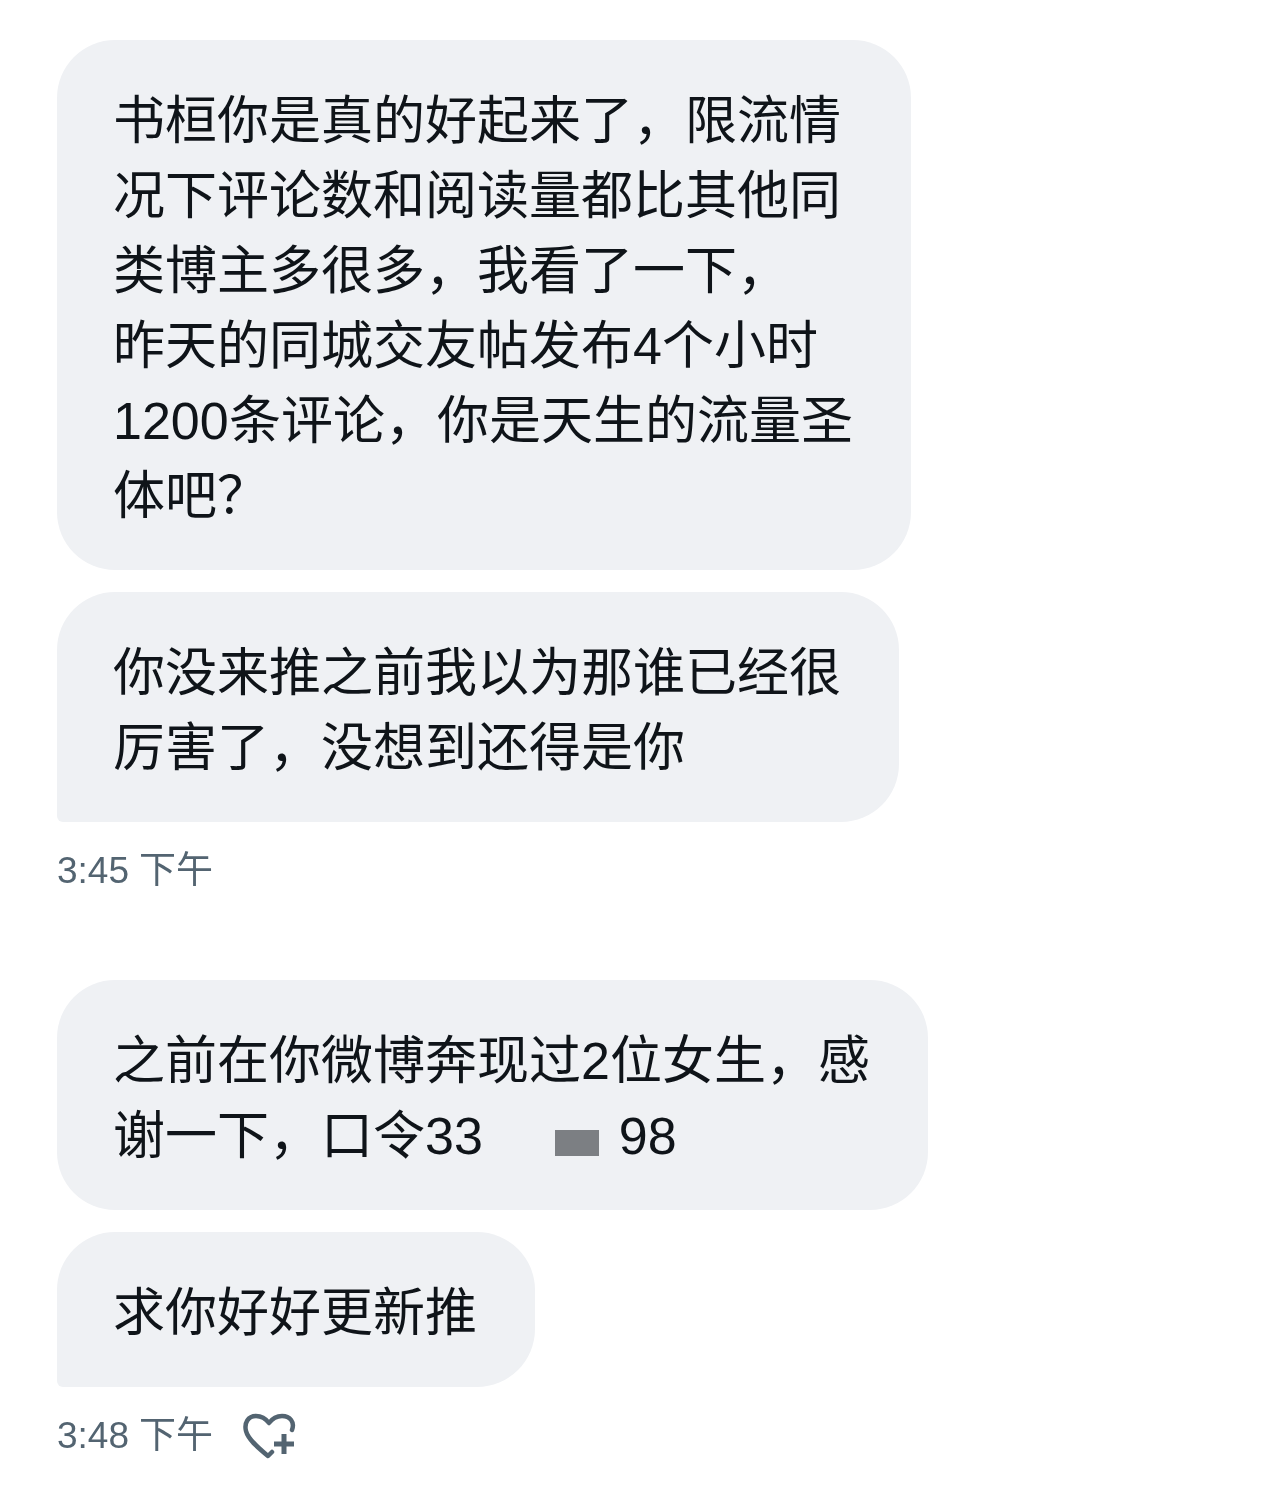 This screenshot has width=1264, height=1504. I want to click on timestamp: 3:48 下午, so click(135, 1436).